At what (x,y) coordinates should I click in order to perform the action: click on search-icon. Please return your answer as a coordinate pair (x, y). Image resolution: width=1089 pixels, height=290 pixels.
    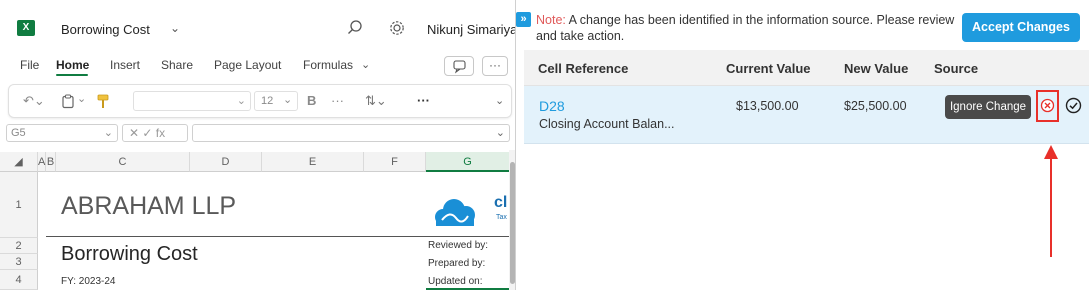
    Looking at the image, I should click on (355, 28).